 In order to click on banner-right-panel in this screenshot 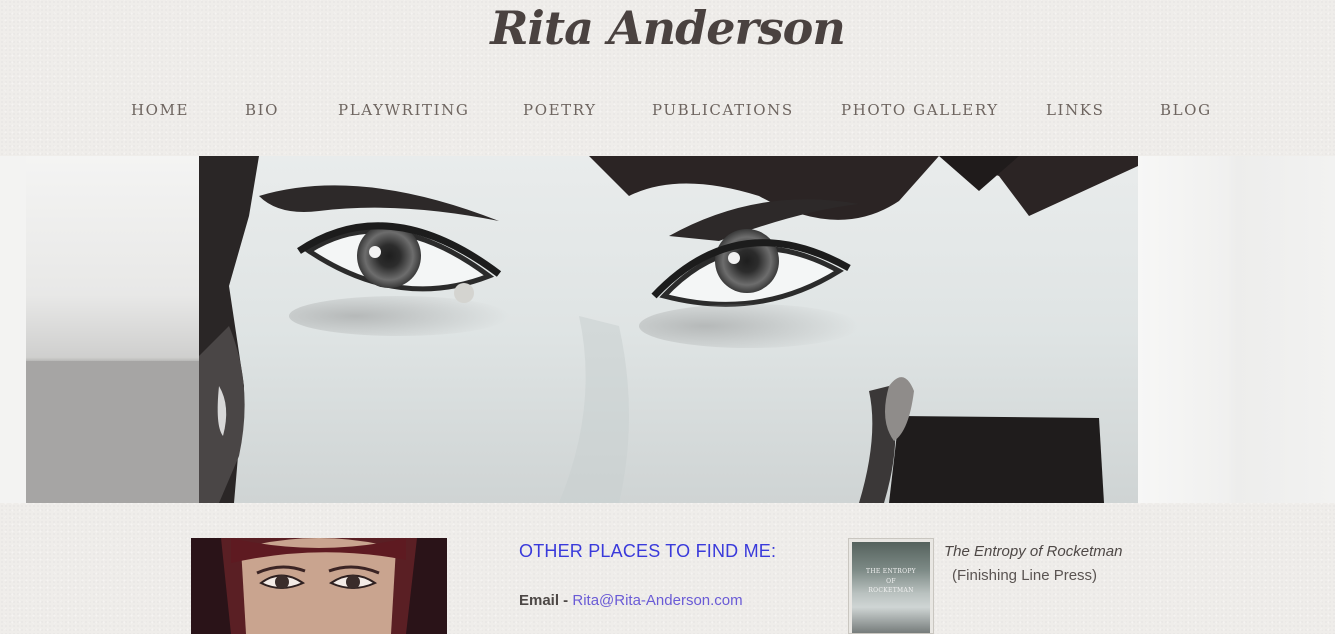, I will do `click(1236, 329)`.